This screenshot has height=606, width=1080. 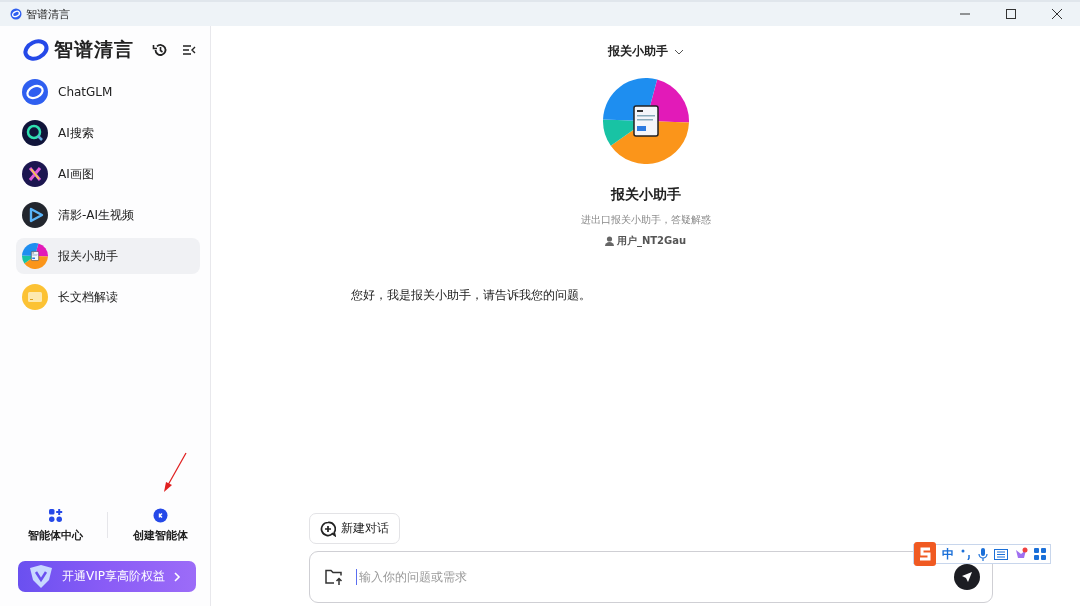 What do you see at coordinates (1011, 14) in the screenshot?
I see `maximize-icon` at bounding box center [1011, 14].